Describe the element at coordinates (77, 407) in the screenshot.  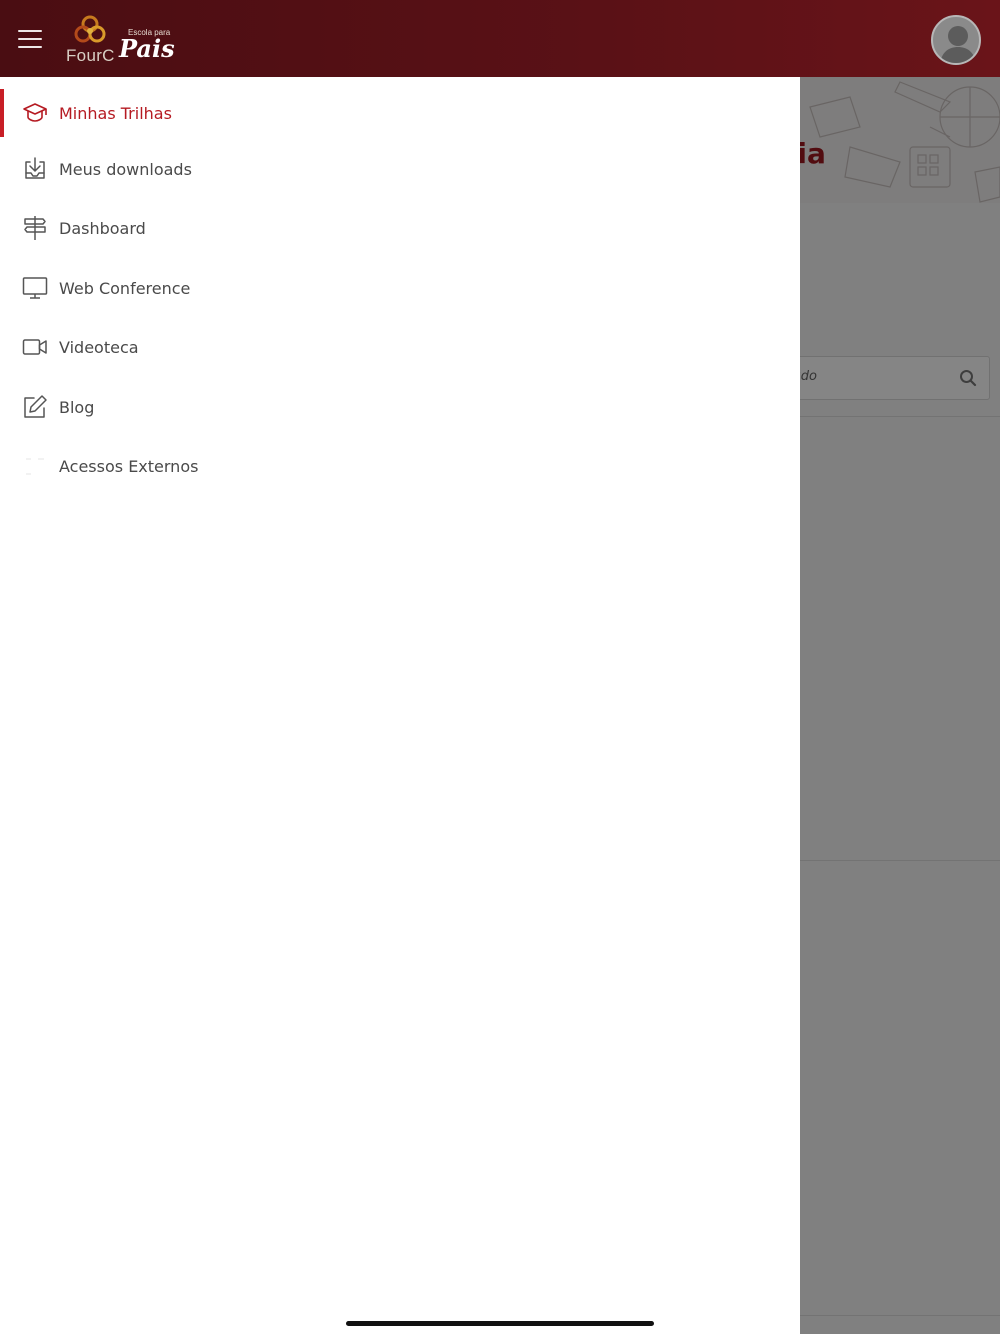
I see `drawer-item-label: Blog` at that location.